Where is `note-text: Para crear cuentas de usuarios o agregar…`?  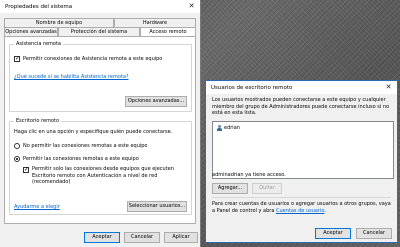 note-text: Para crear cuentas de usuarios o agregar… is located at coordinates (301, 207).